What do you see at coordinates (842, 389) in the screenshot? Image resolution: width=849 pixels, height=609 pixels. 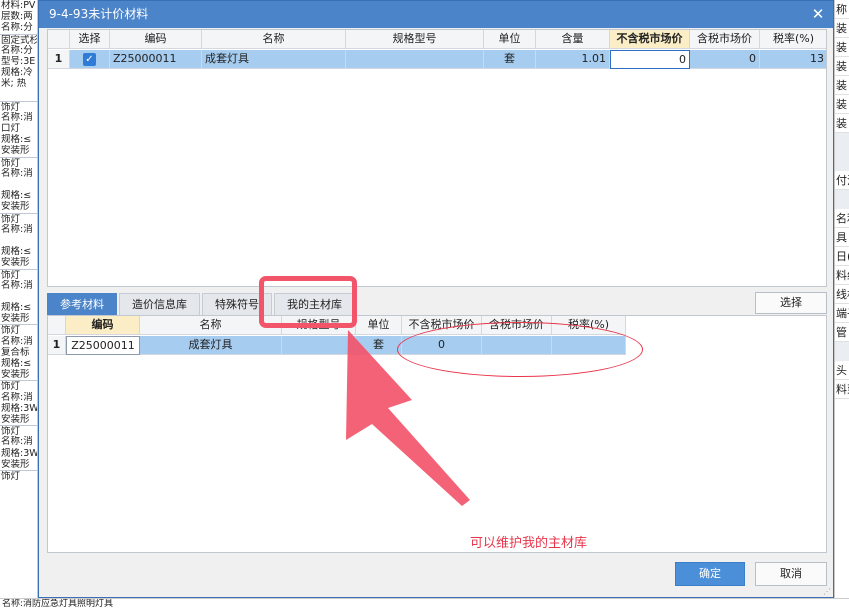 I see `background-text-line: 料到` at bounding box center [842, 389].